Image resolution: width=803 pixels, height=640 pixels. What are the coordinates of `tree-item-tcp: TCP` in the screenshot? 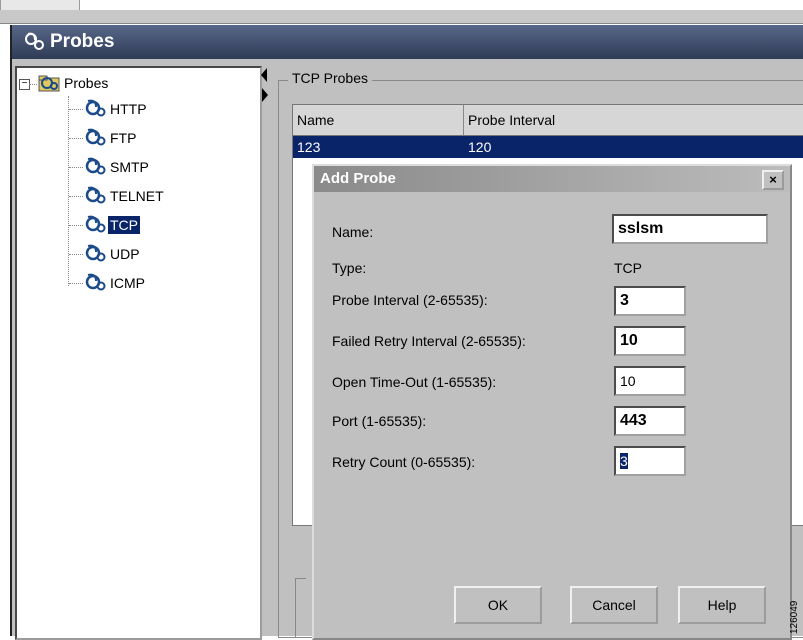 It's located at (112, 225).